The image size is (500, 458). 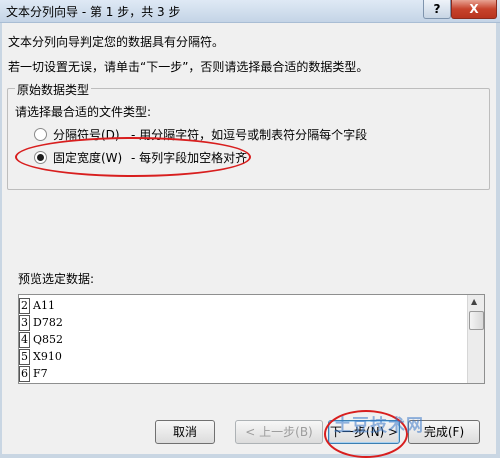 I want to click on title-bar: 文本分列向导 - 第 1 步，共 3 步 ? X, so click(x=250, y=11).